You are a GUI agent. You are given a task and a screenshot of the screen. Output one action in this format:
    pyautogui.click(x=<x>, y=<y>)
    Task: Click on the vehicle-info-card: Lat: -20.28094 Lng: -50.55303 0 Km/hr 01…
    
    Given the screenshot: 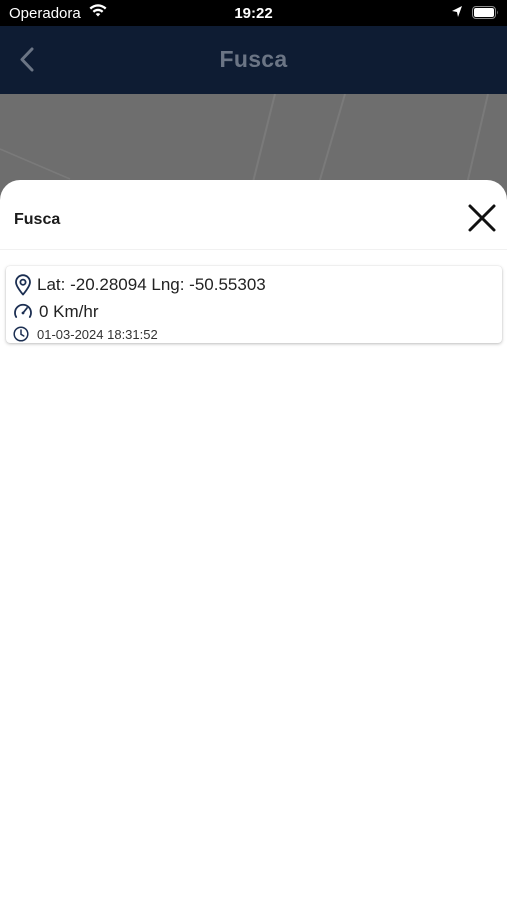 What is the action you would take?
    pyautogui.click(x=254, y=304)
    